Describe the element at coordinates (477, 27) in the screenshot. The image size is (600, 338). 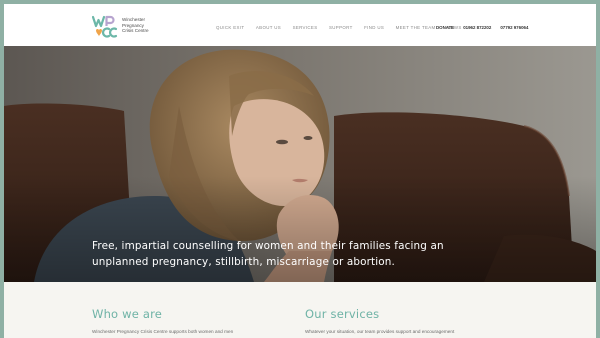
I see `phone-link-1: 01962 872202` at that location.